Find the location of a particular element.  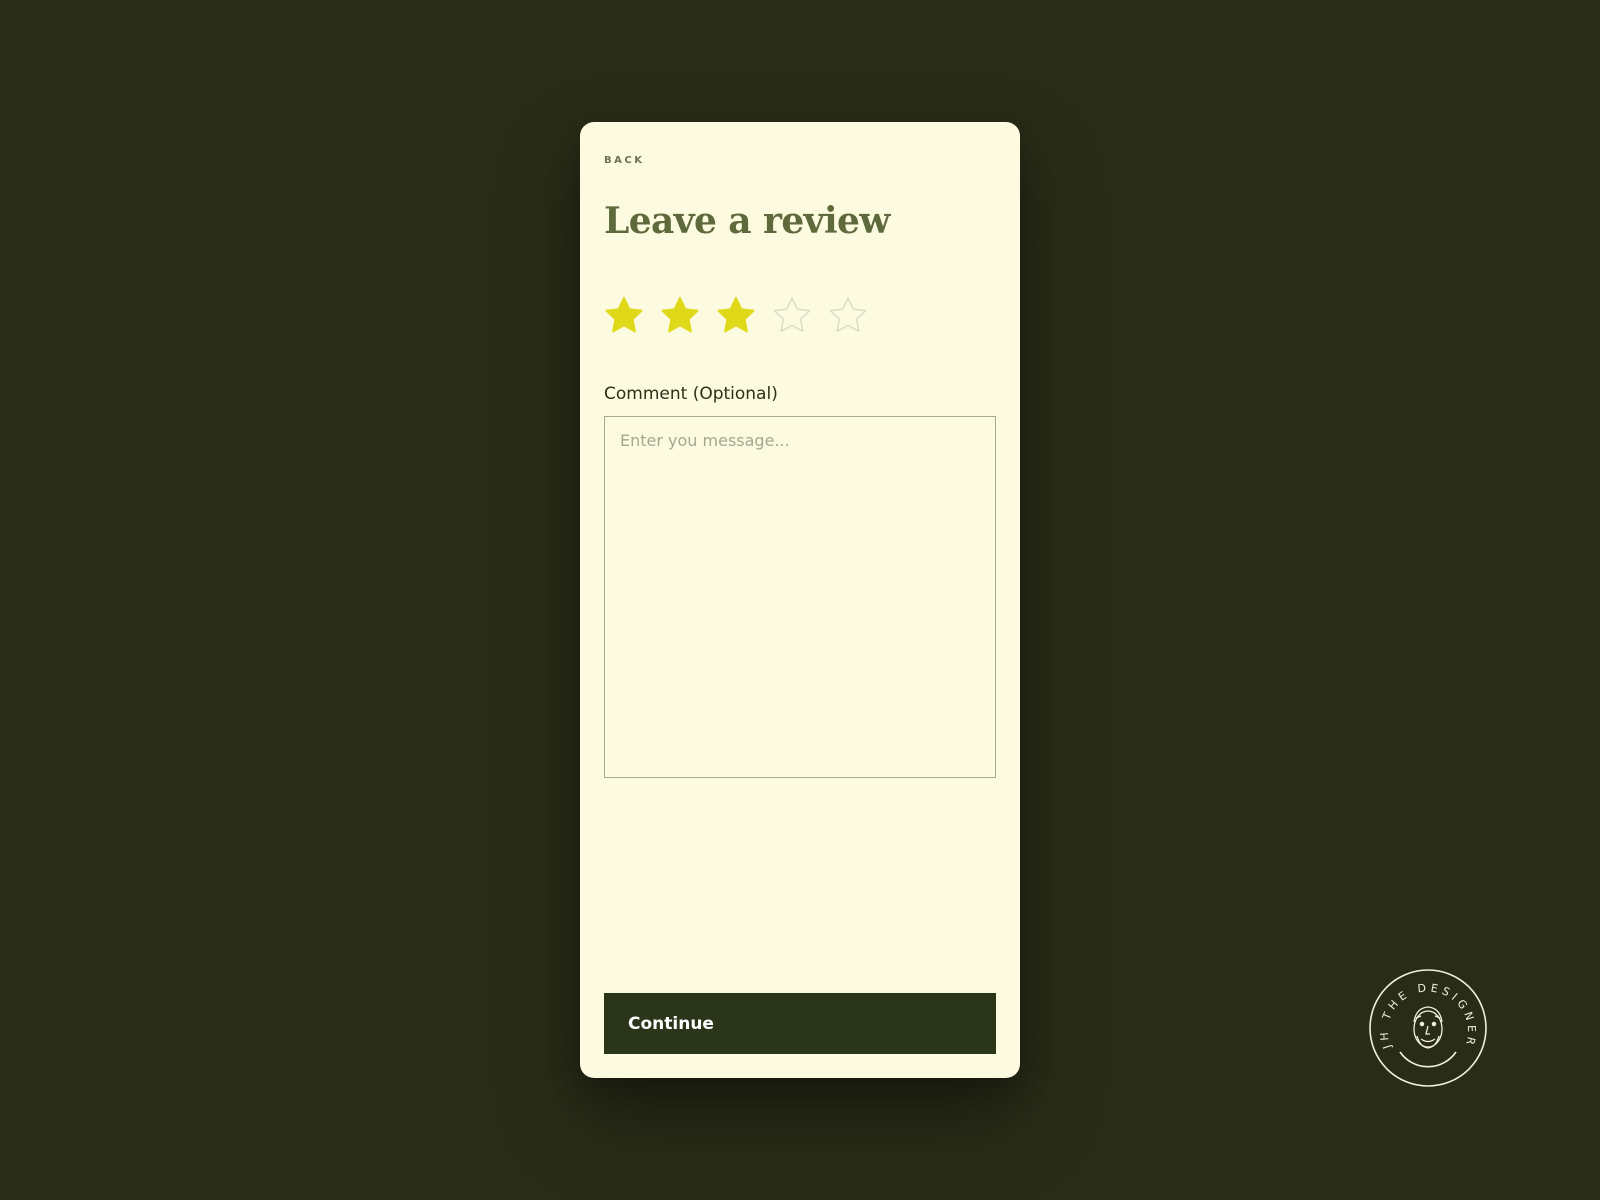

star-rating is located at coordinates (736, 316).